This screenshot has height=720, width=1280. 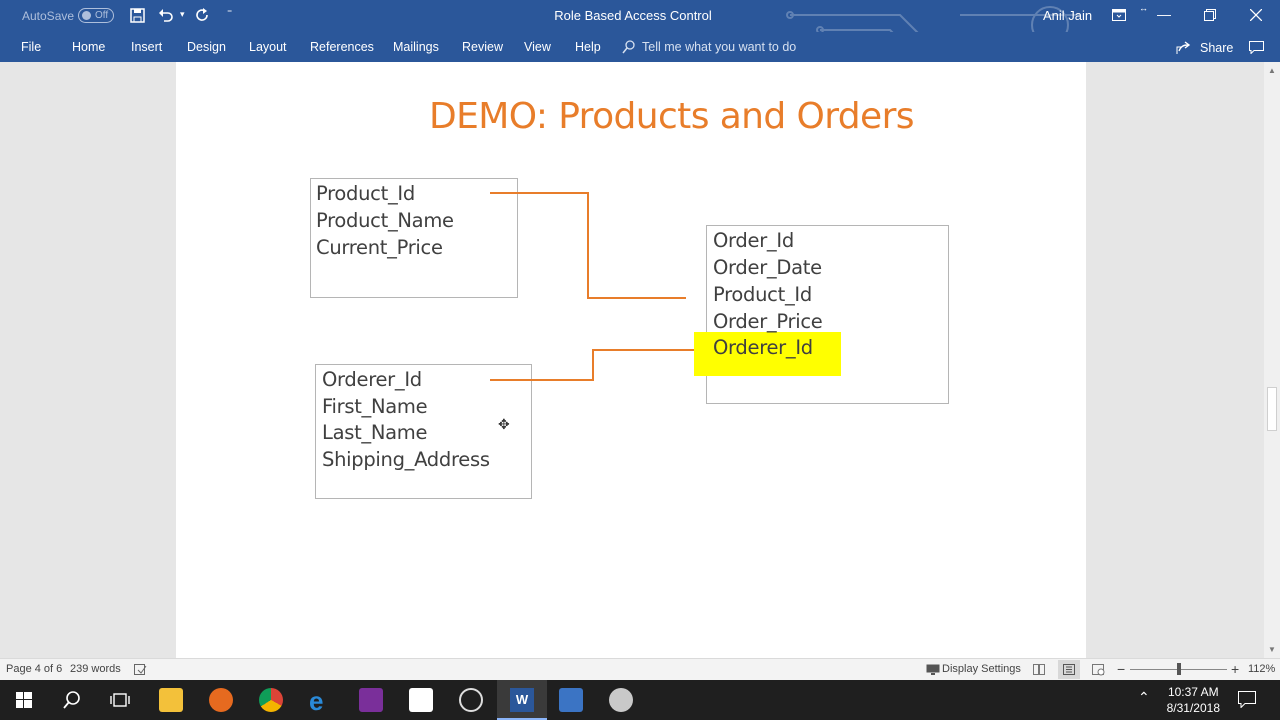 I want to click on resize-arrows-icon: ↔, so click(x=1143, y=8).